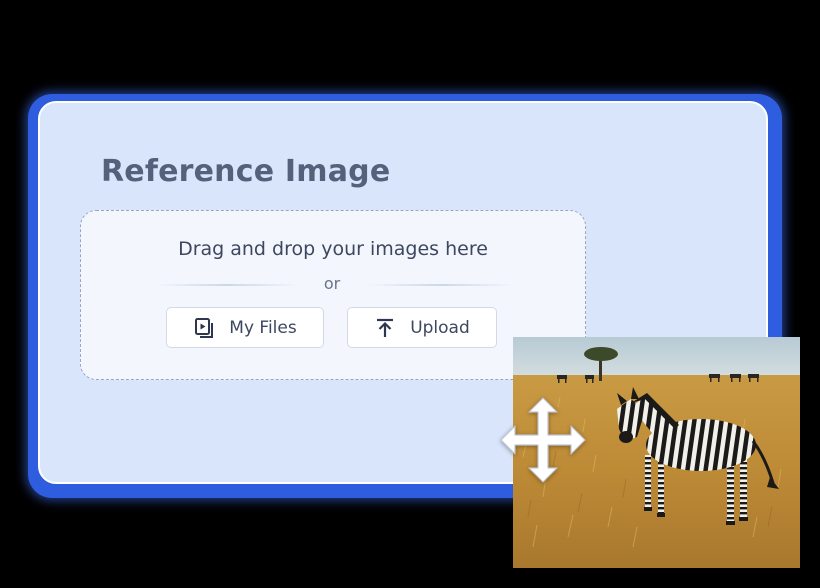 The image size is (820, 588). What do you see at coordinates (333, 249) in the screenshot?
I see `drop-instruction: Drag and drop your images here` at bounding box center [333, 249].